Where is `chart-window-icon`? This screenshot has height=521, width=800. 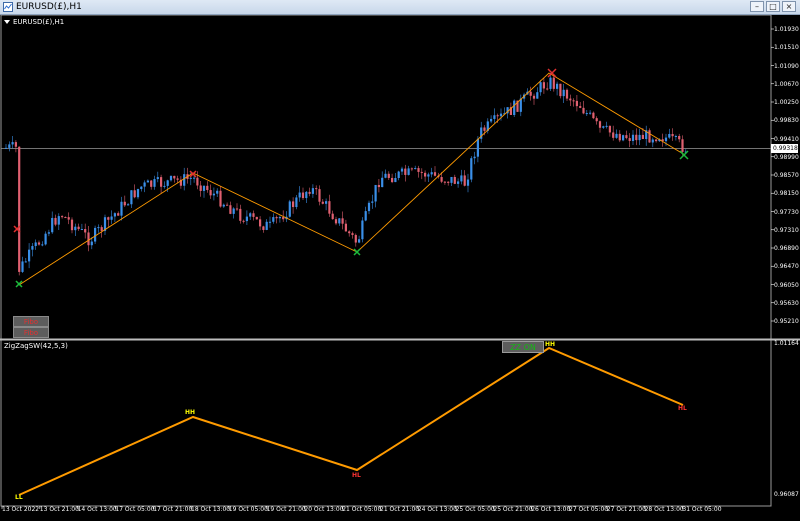
chart-window-icon is located at coordinates (8, 7).